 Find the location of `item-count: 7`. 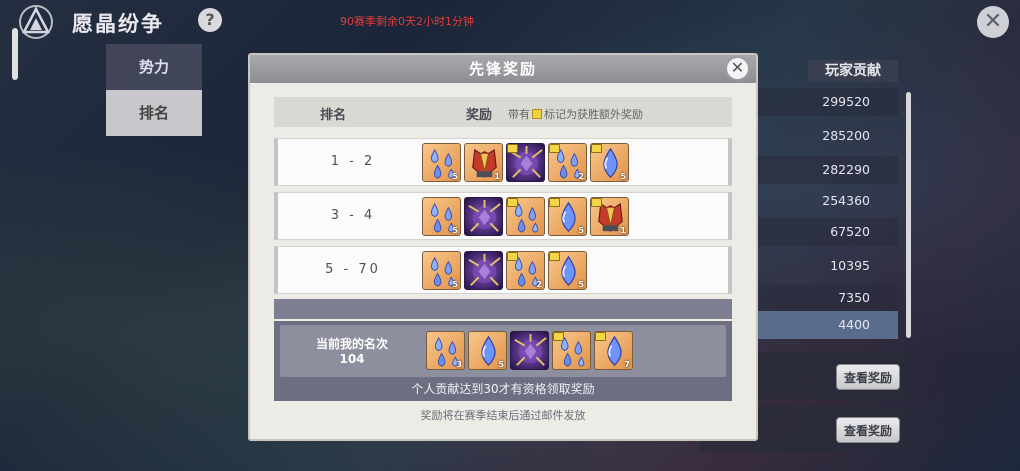

item-count: 7 is located at coordinates (627, 364).